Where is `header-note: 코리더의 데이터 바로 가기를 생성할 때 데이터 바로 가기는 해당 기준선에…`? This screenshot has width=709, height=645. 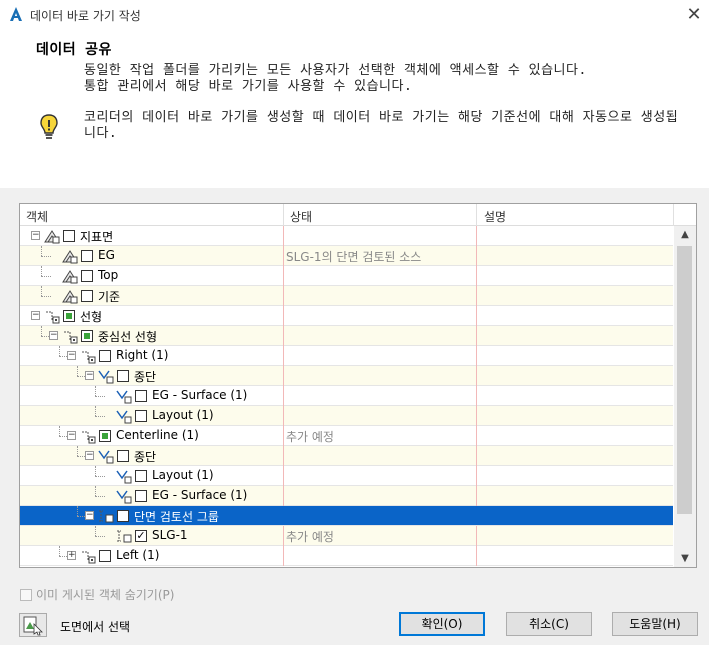
header-note: 코리더의 데이터 바로 가기를 생성할 때 데이터 바로 가기는 해당 기준선에… is located at coordinates (381, 125).